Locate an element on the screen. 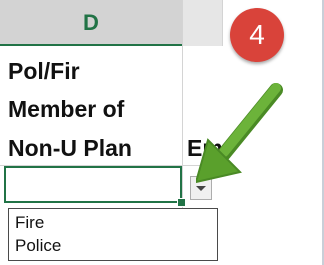  step-number-badge: 4 is located at coordinates (257, 35).